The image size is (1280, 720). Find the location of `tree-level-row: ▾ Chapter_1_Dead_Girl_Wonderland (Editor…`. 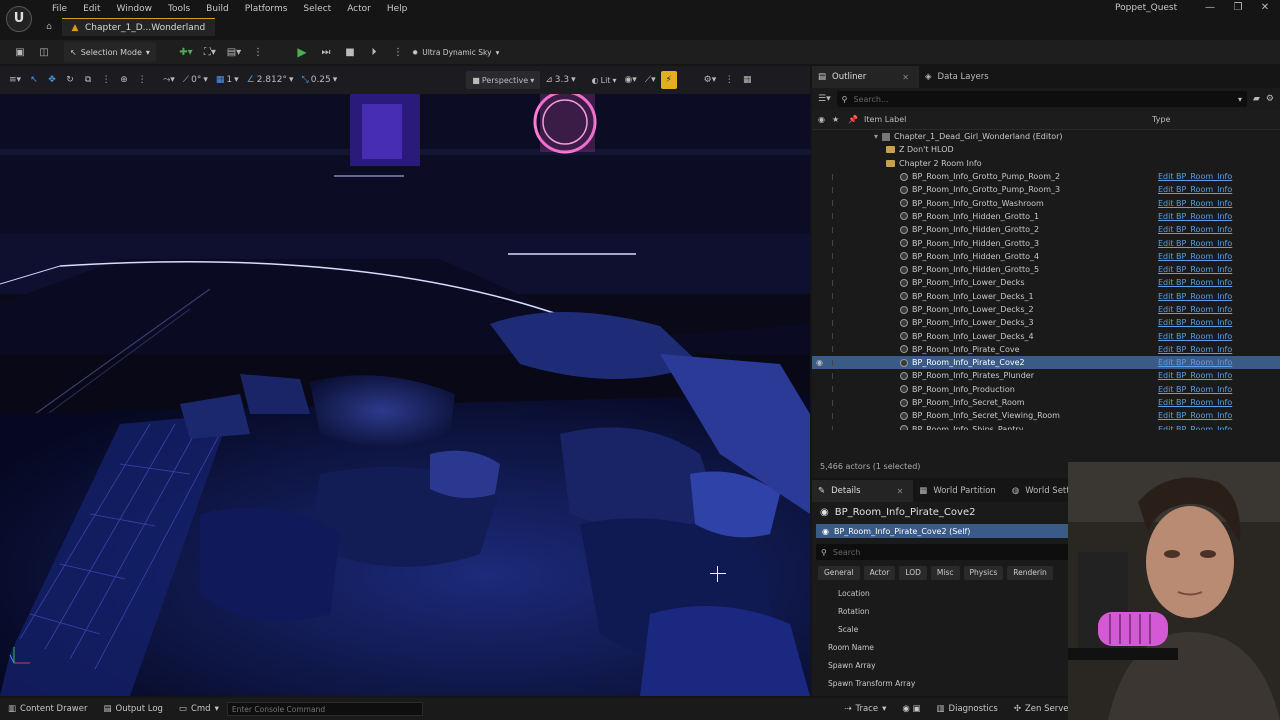

tree-level-row: ▾ Chapter_1_Dead_Girl_Wonderland (Editor… is located at coordinates (1046, 136).